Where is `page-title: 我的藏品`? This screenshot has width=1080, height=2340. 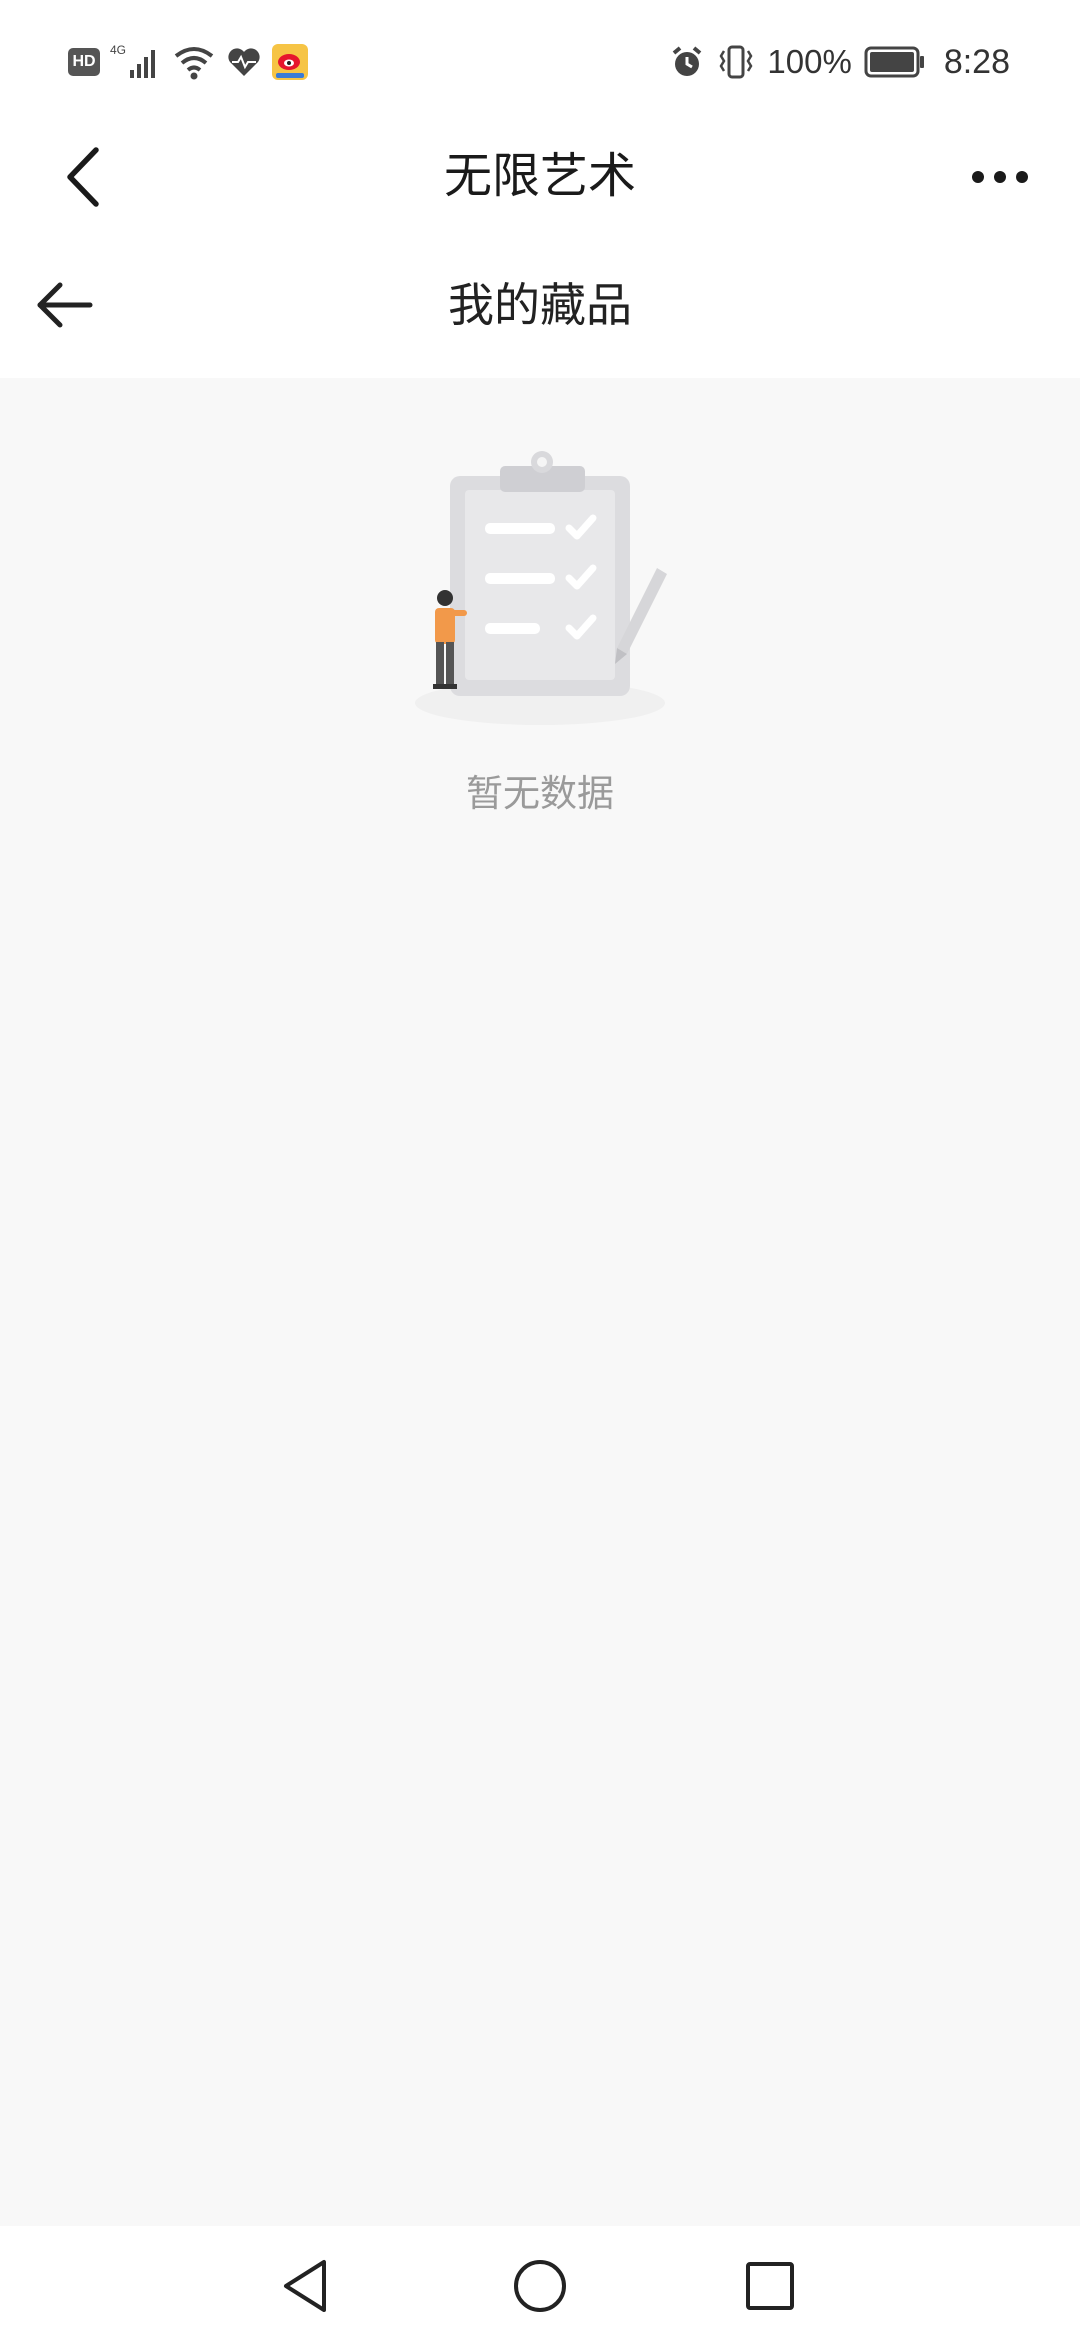
page-title: 我的藏品 is located at coordinates (540, 305).